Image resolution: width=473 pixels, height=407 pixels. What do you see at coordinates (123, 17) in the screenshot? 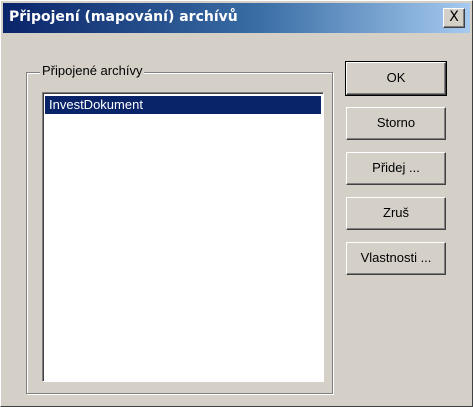
I see `window-title: Připojení (mapování) archívů` at bounding box center [123, 17].